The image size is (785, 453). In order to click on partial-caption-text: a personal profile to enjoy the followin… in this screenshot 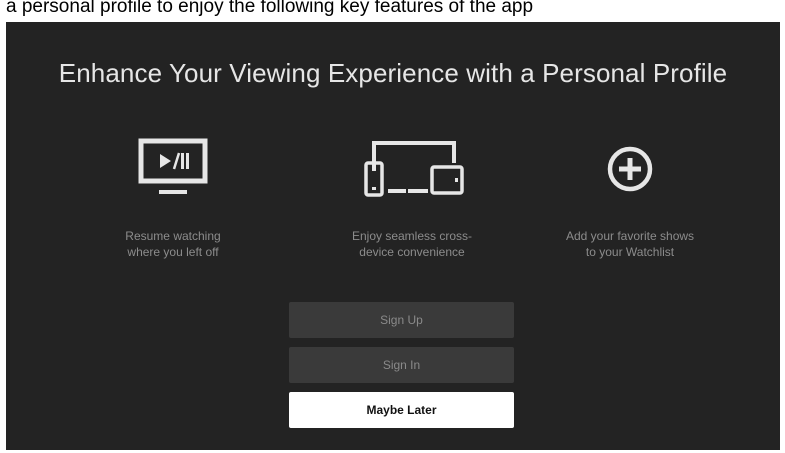, I will do `click(392, 11)`.